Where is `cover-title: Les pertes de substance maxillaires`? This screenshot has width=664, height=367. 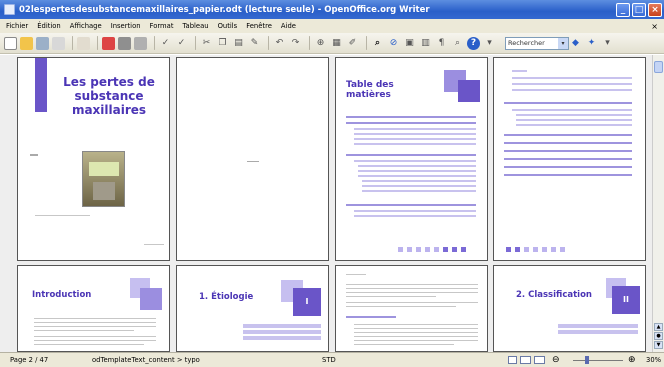 cover-title: Les pertes de substance maxillaires is located at coordinates (109, 96).